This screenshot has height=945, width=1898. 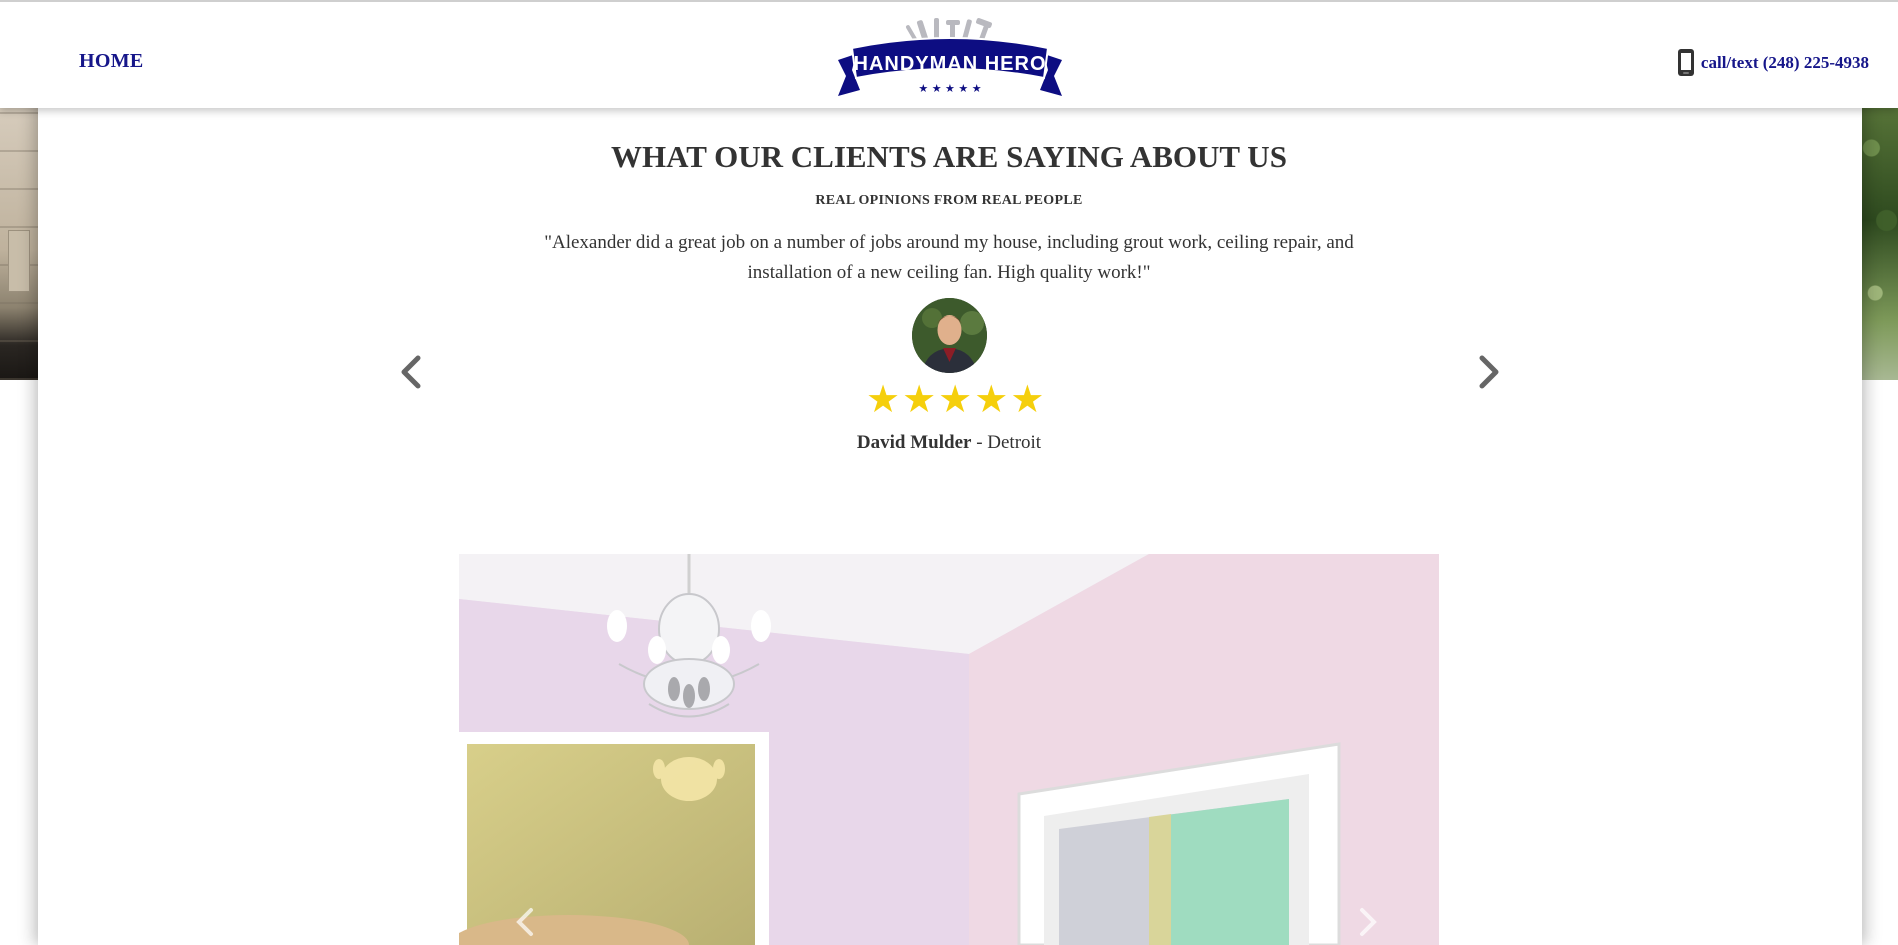 I want to click on chevron-right-icon, so click(x=1489, y=372).